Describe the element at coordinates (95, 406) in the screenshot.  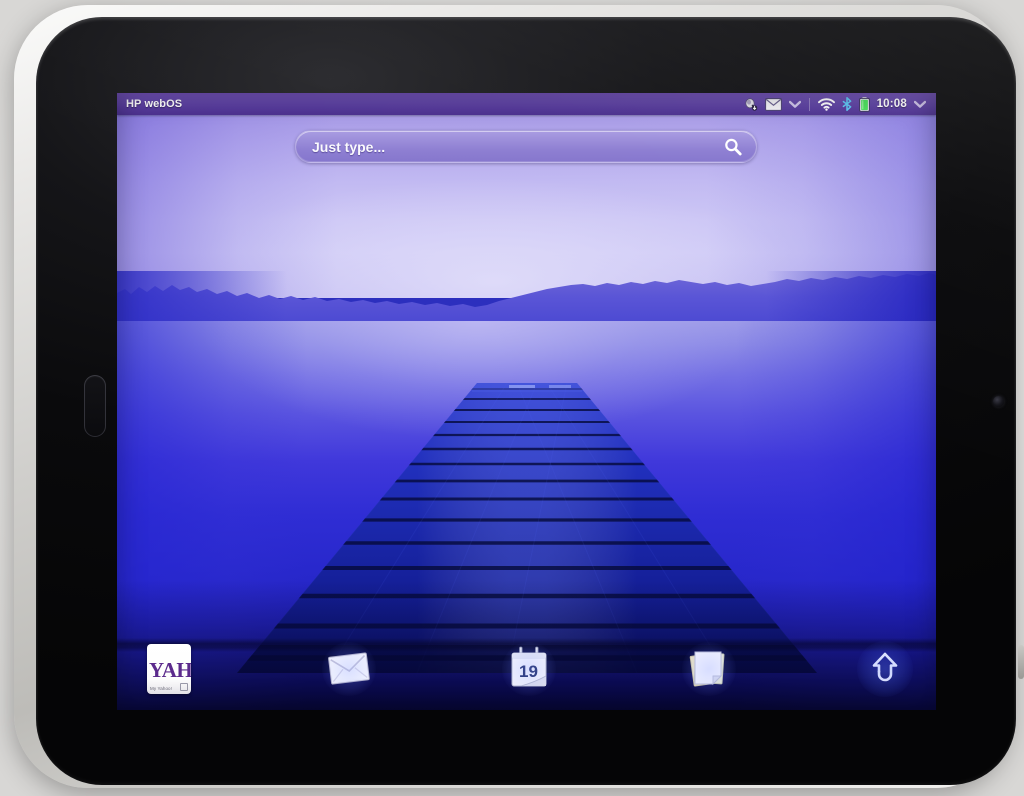
I see `home-button` at that location.